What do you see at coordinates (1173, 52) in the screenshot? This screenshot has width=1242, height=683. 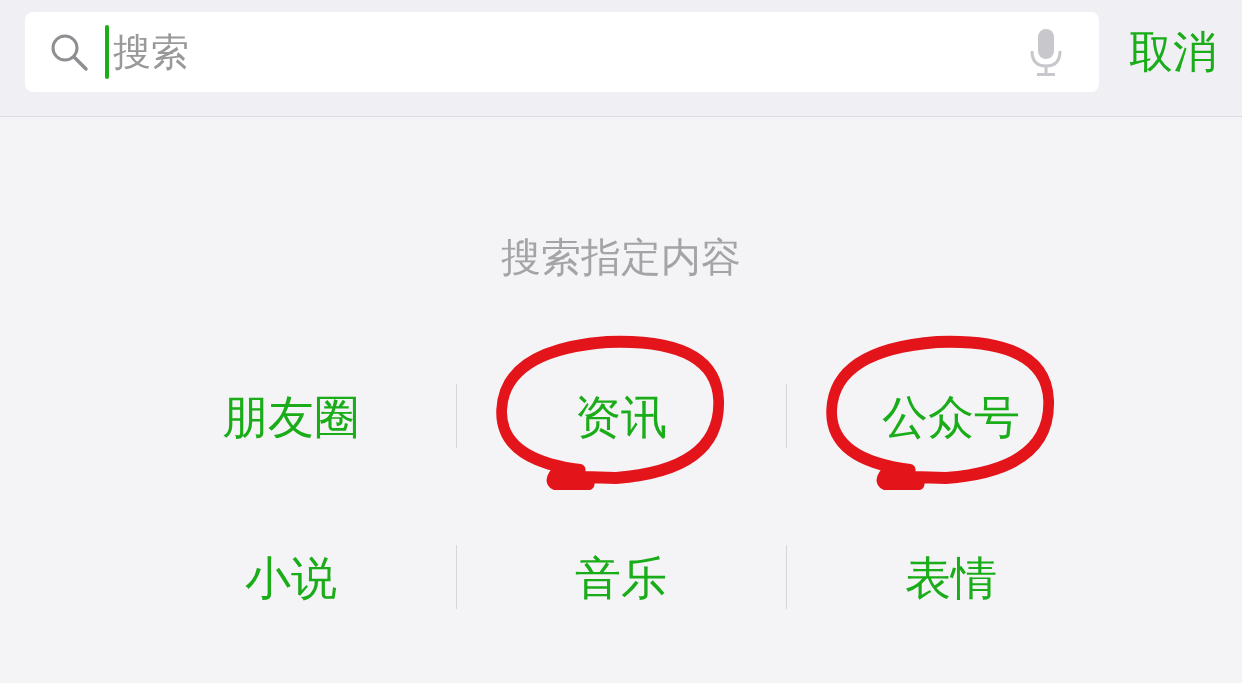 I see `cancel-button: 取消` at bounding box center [1173, 52].